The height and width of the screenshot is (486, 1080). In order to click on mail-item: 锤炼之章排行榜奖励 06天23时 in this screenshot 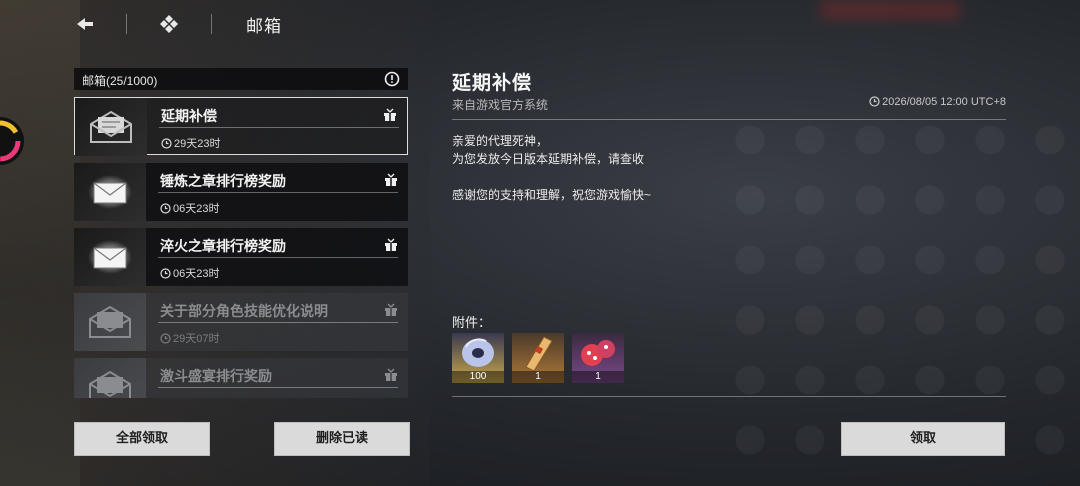, I will do `click(241, 192)`.